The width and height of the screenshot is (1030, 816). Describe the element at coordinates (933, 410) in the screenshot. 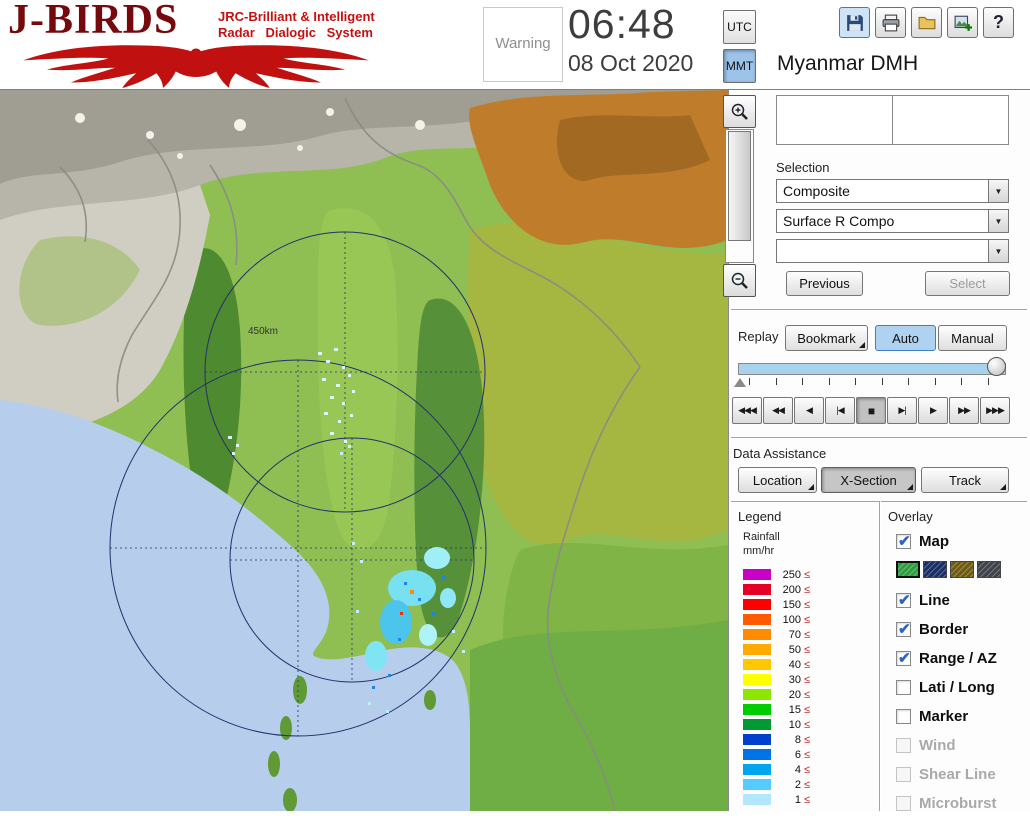

I see `play-button: ▶` at that location.